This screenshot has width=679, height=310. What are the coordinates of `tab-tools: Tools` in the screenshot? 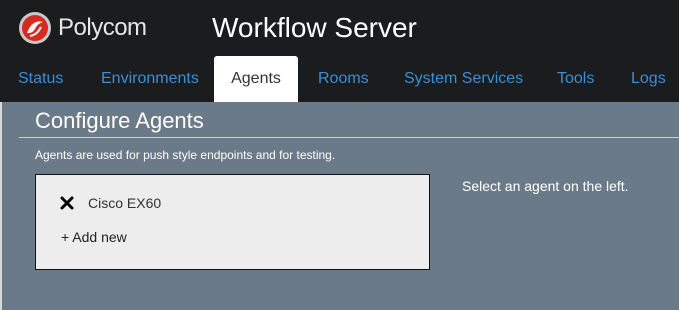 It's located at (575, 79).